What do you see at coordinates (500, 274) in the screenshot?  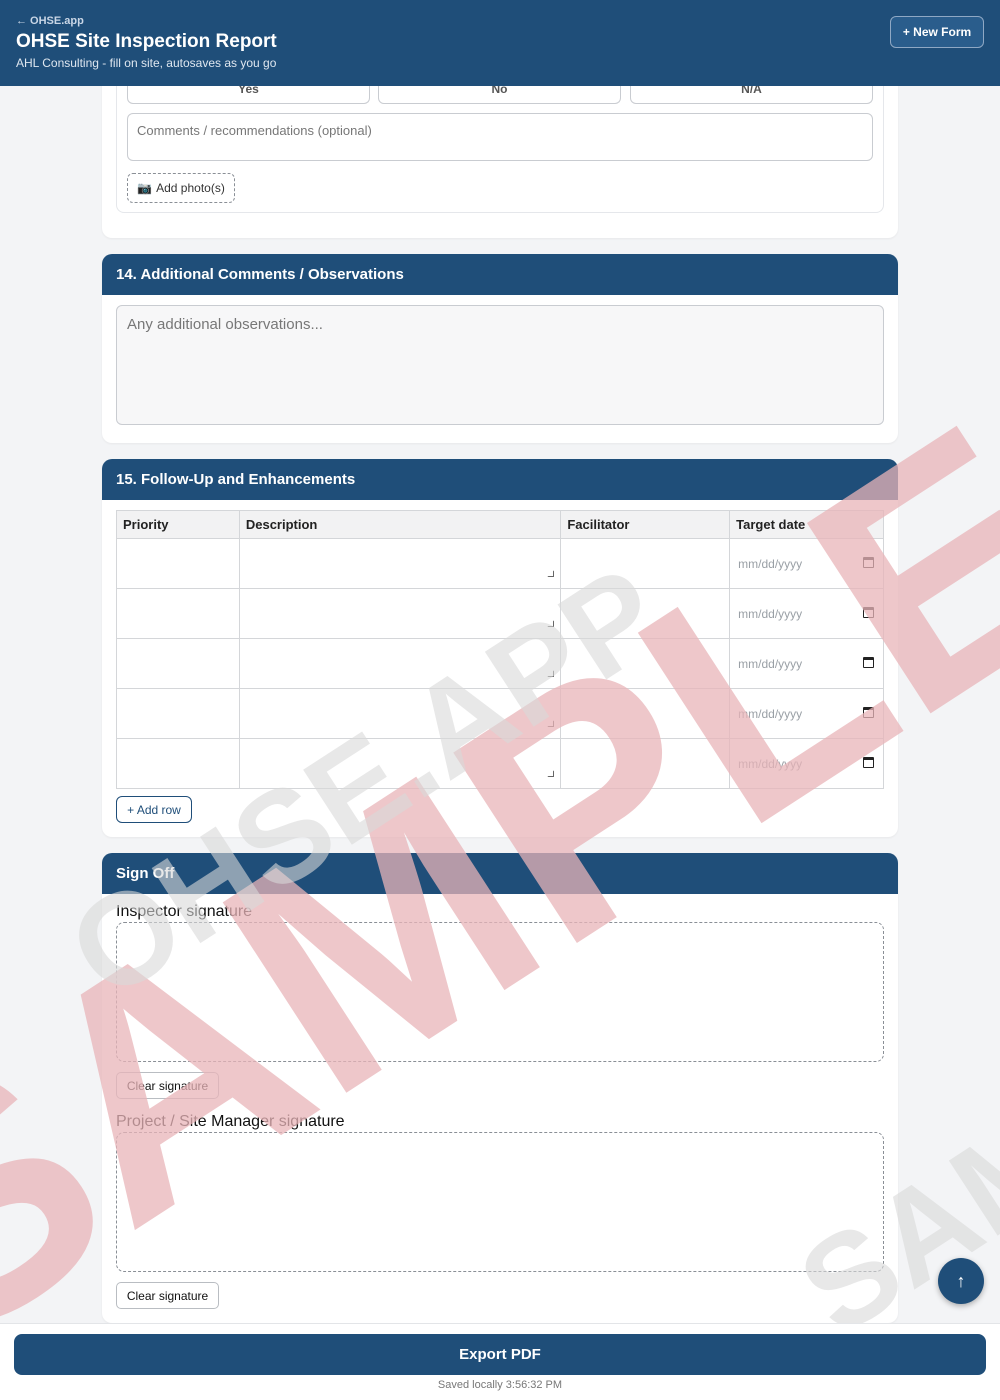 I see `section-14-title: 14. Additional Comments / Observations` at bounding box center [500, 274].